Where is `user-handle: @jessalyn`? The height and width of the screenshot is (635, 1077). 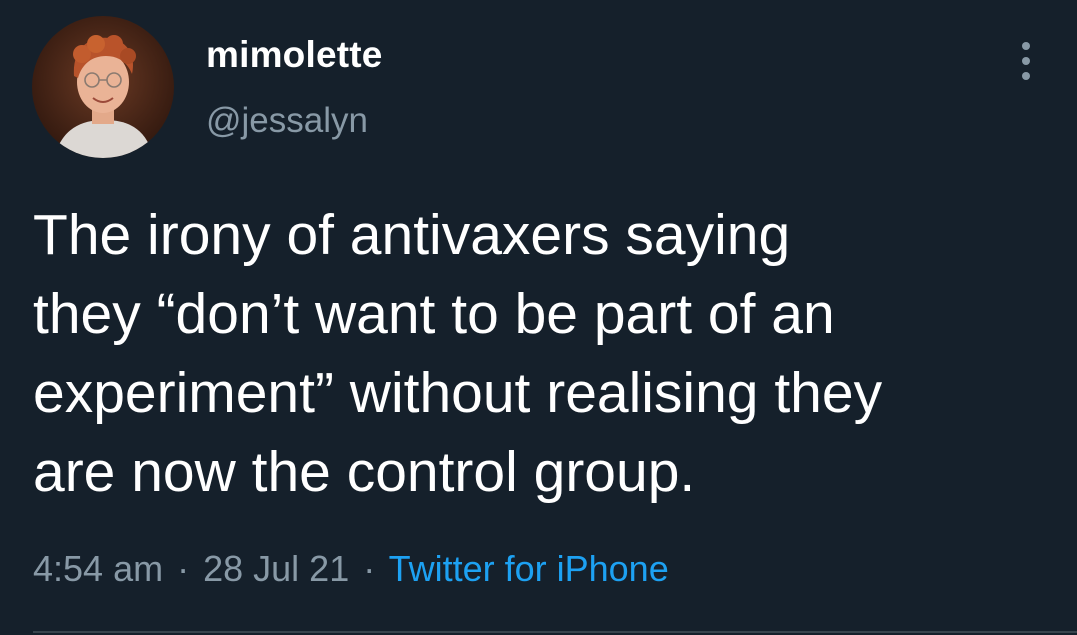 user-handle: @jessalyn is located at coordinates (287, 121).